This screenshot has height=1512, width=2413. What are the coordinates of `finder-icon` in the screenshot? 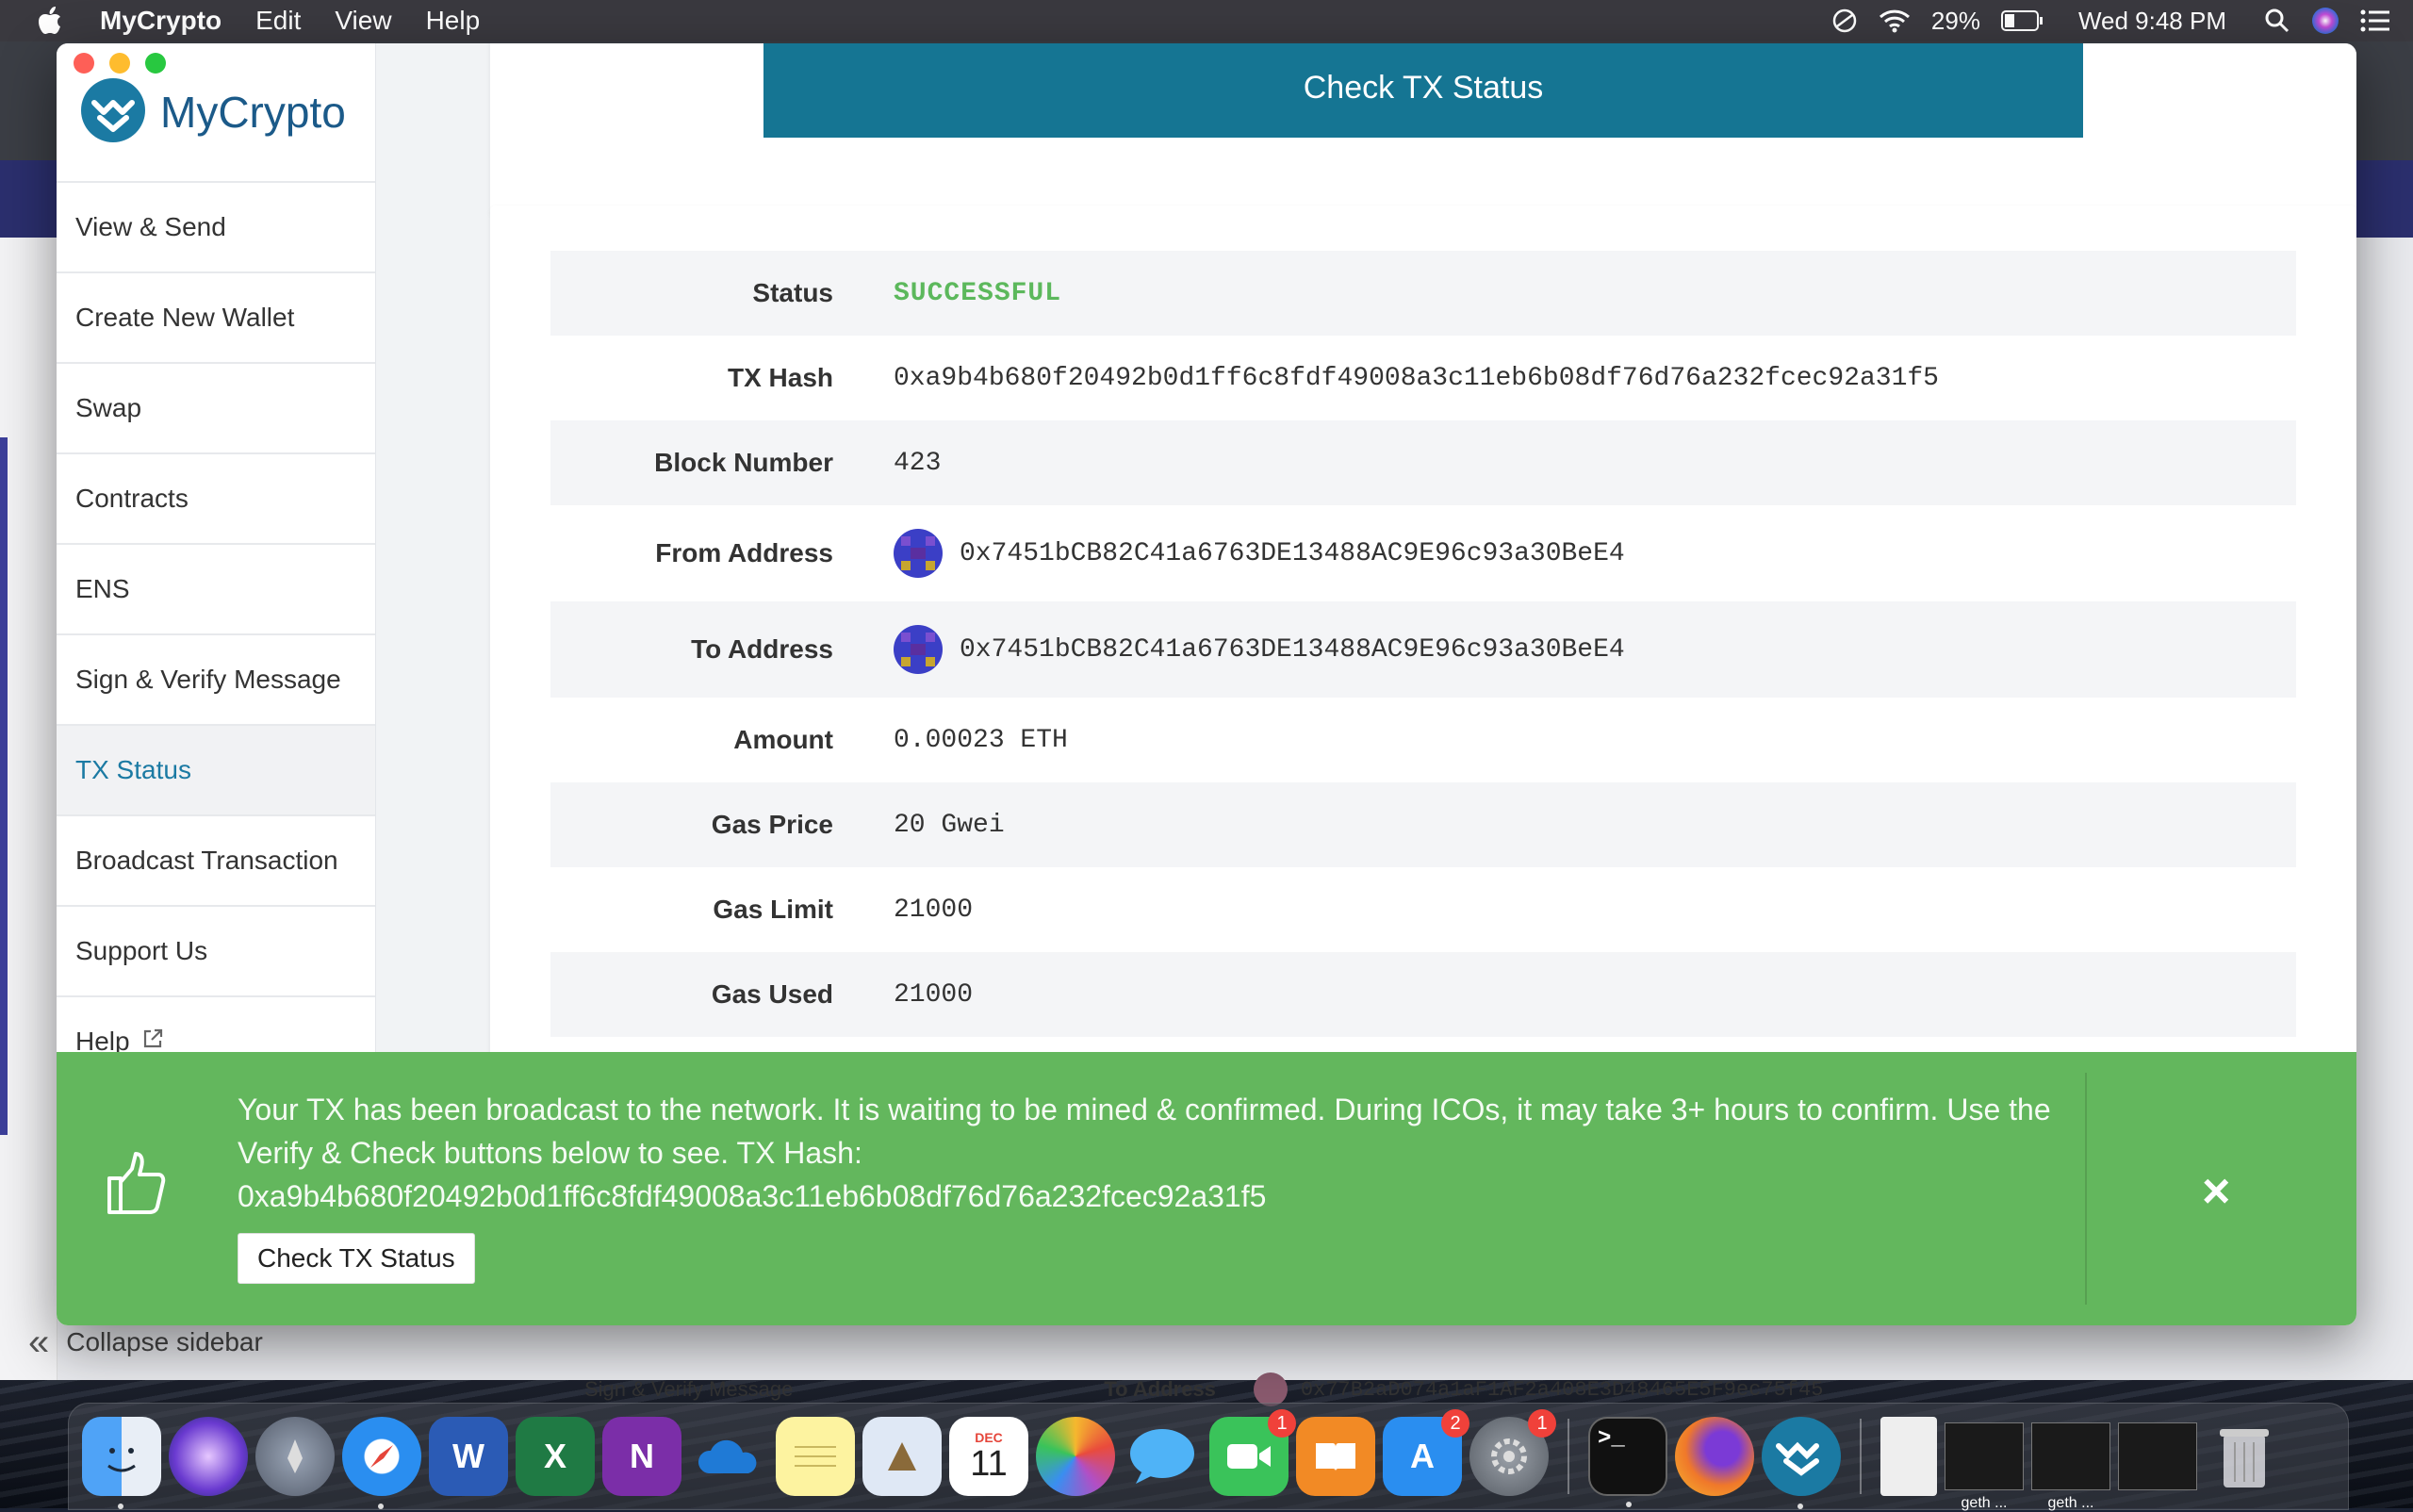 It's located at (121, 1463).